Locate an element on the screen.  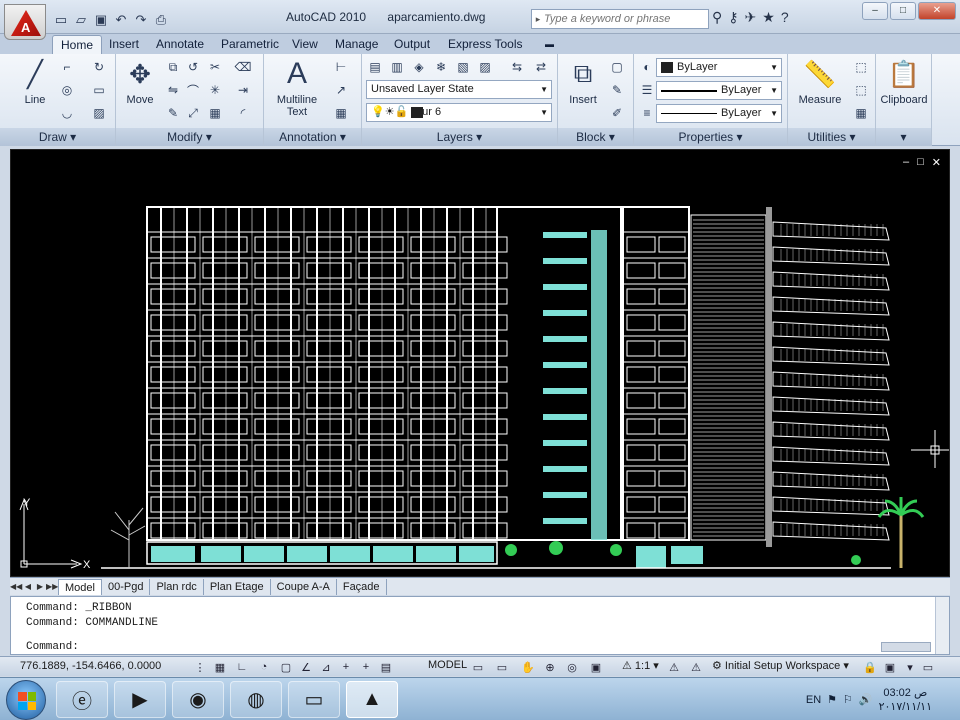
arc-icon: ◡ is located at coordinates (67, 113).